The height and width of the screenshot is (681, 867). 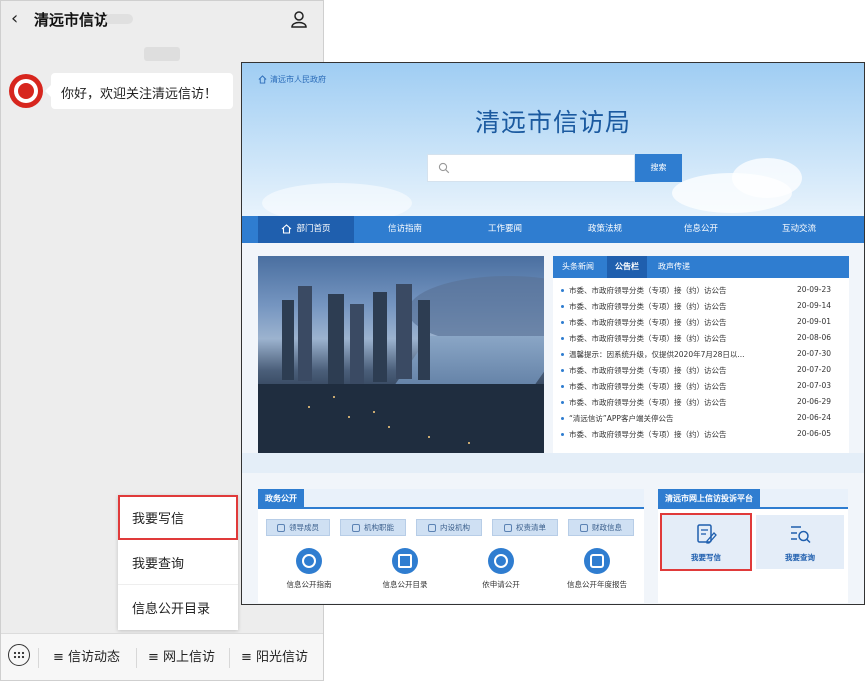 I want to click on compass-icon, so click(x=309, y=561).